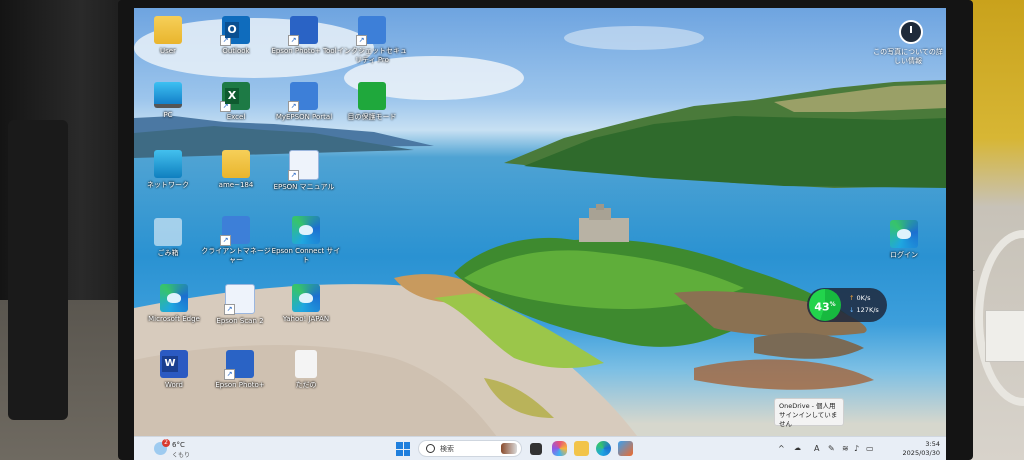  I want to click on eye-icon, so click(372, 96).